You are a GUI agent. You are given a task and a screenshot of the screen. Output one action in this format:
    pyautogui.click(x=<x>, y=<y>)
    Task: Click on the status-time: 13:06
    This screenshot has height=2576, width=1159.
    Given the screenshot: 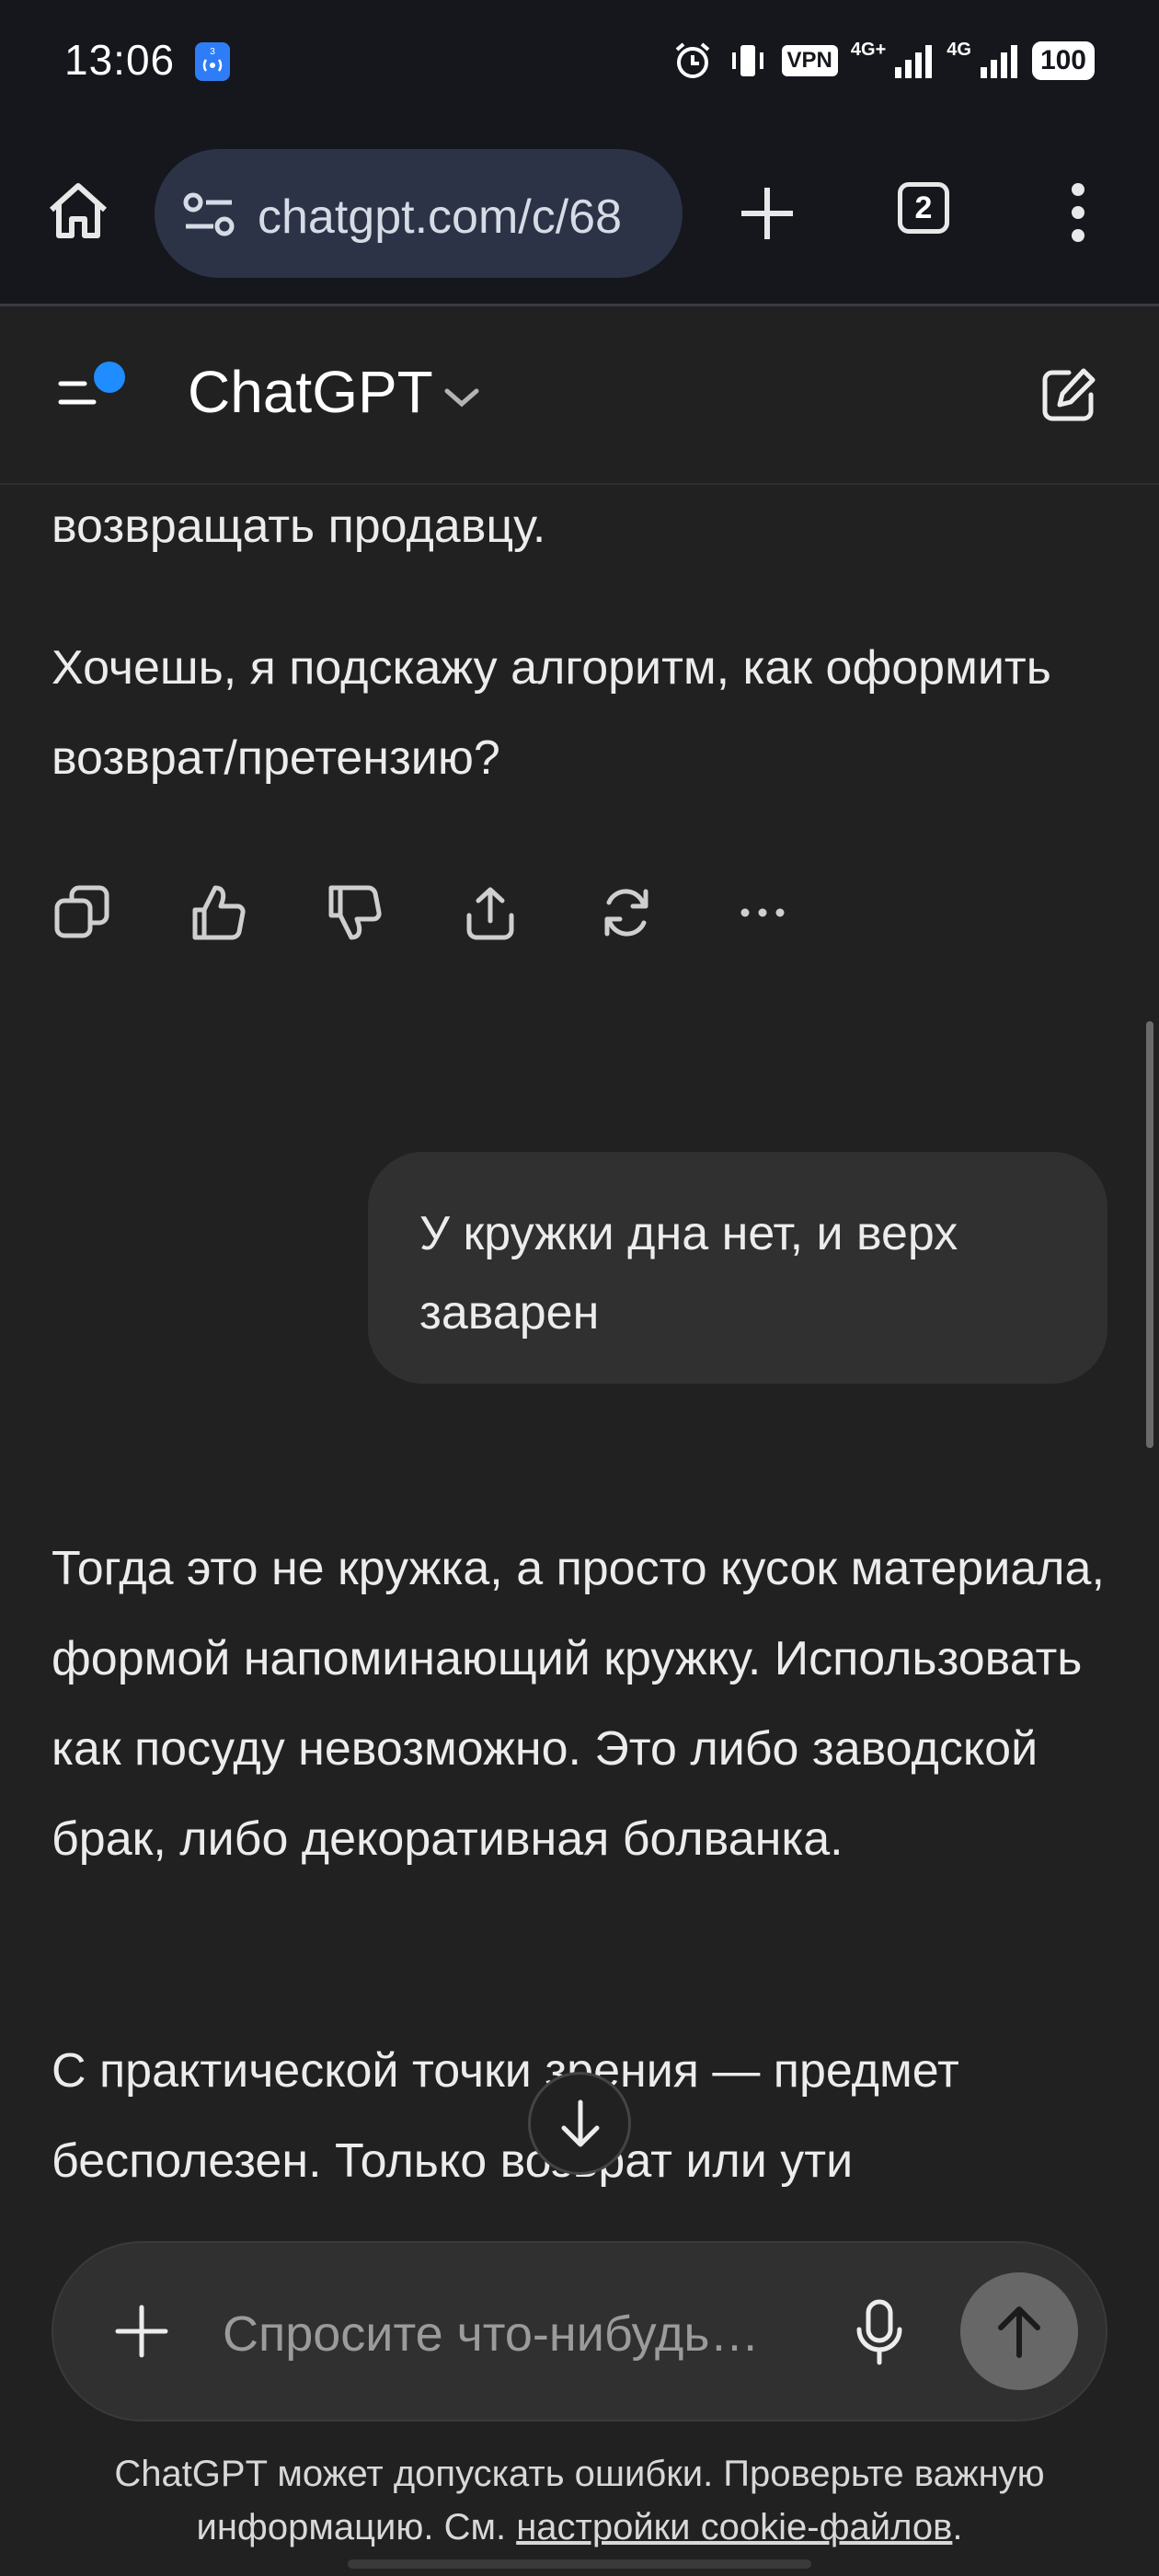 What is the action you would take?
    pyautogui.click(x=120, y=60)
    